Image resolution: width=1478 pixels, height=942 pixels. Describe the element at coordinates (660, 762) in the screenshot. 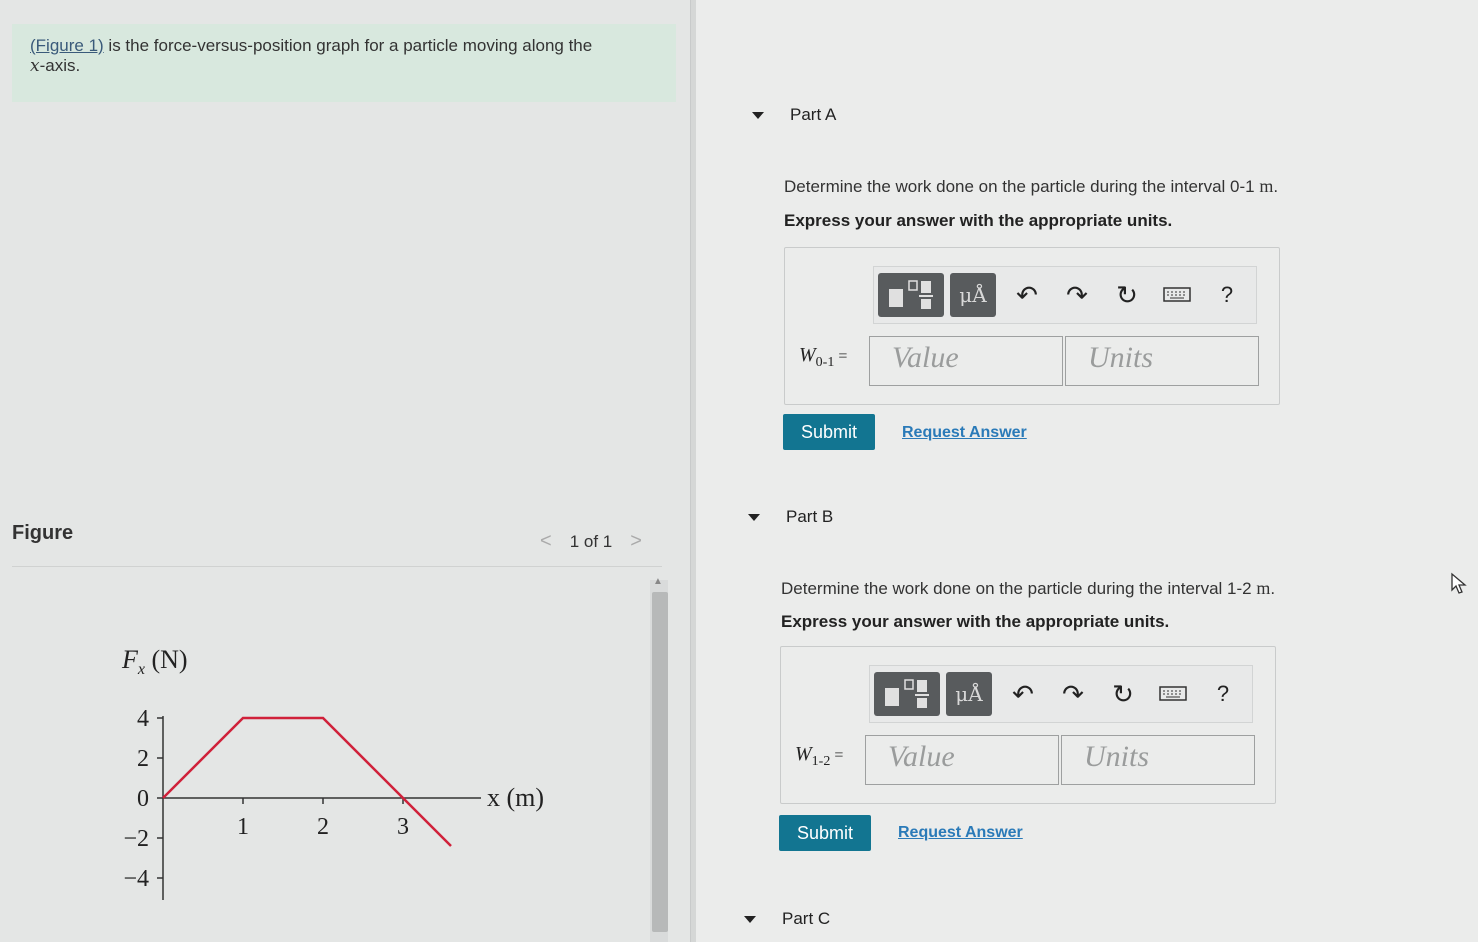

I see `figure-scroll-thumb` at that location.